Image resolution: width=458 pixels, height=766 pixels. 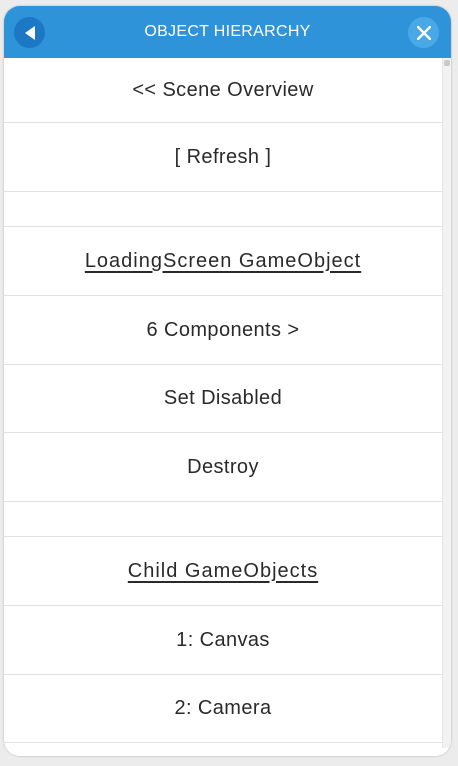 What do you see at coordinates (446, 403) in the screenshot?
I see `vertical-scrollbar` at bounding box center [446, 403].